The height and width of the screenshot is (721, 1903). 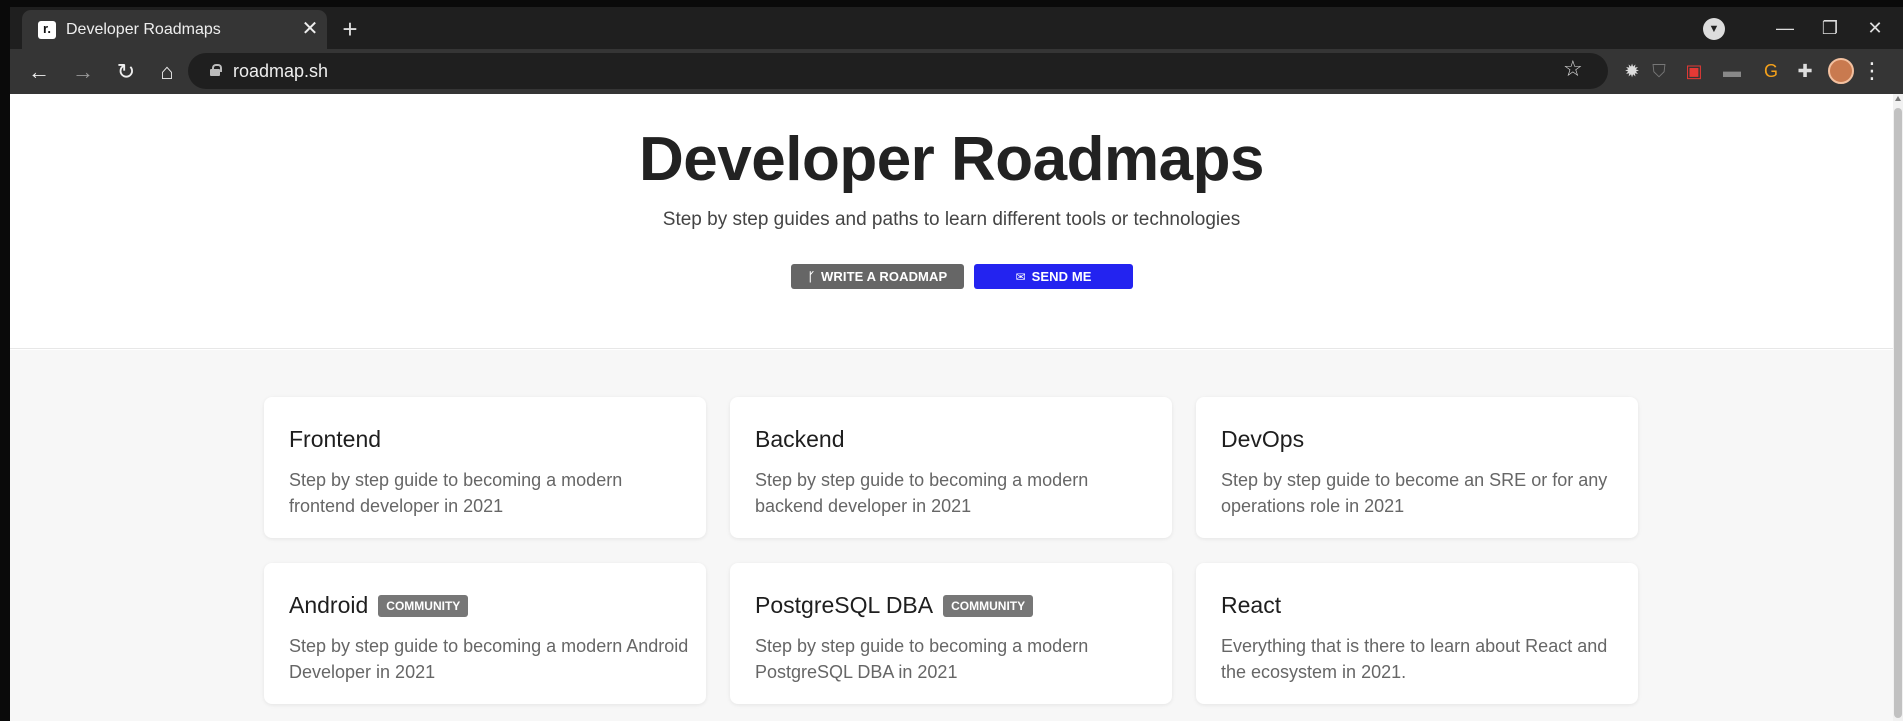 I want to click on forward-arrow-icon: →, so click(x=83, y=72).